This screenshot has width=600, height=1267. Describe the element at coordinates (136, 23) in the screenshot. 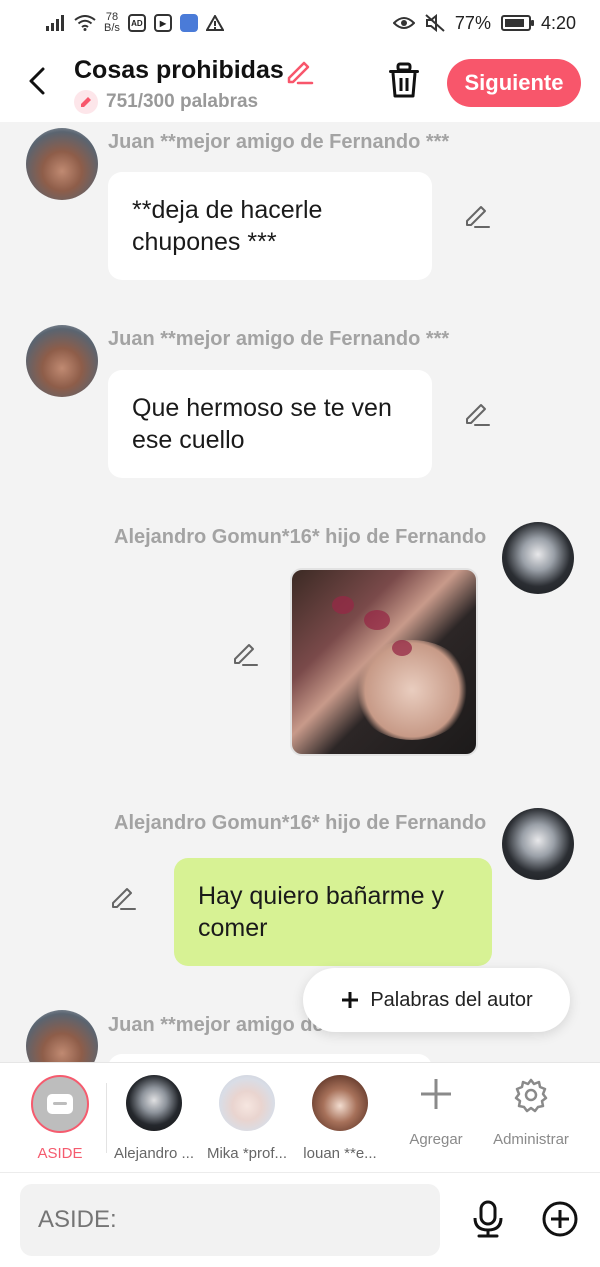

I see `ad-app-icon: AD` at that location.